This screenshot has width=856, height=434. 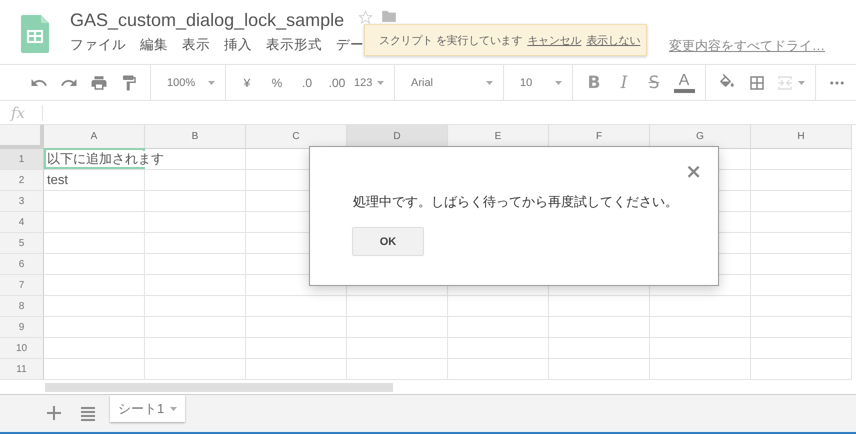 I want to click on menu-item: 表示形式, so click(x=294, y=45).